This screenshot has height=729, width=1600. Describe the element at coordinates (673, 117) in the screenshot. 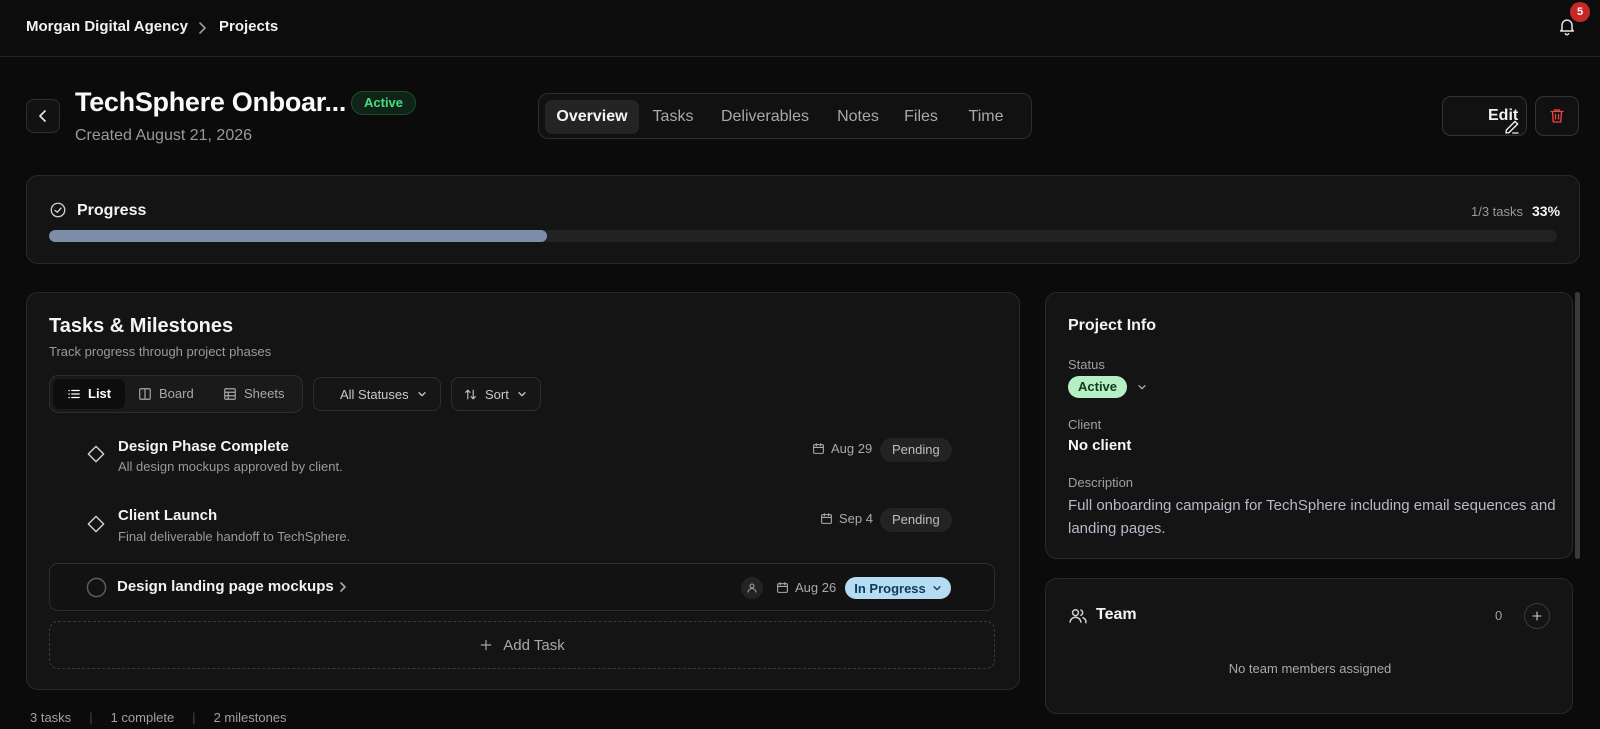

I see `tab-tasks: Tasks` at that location.